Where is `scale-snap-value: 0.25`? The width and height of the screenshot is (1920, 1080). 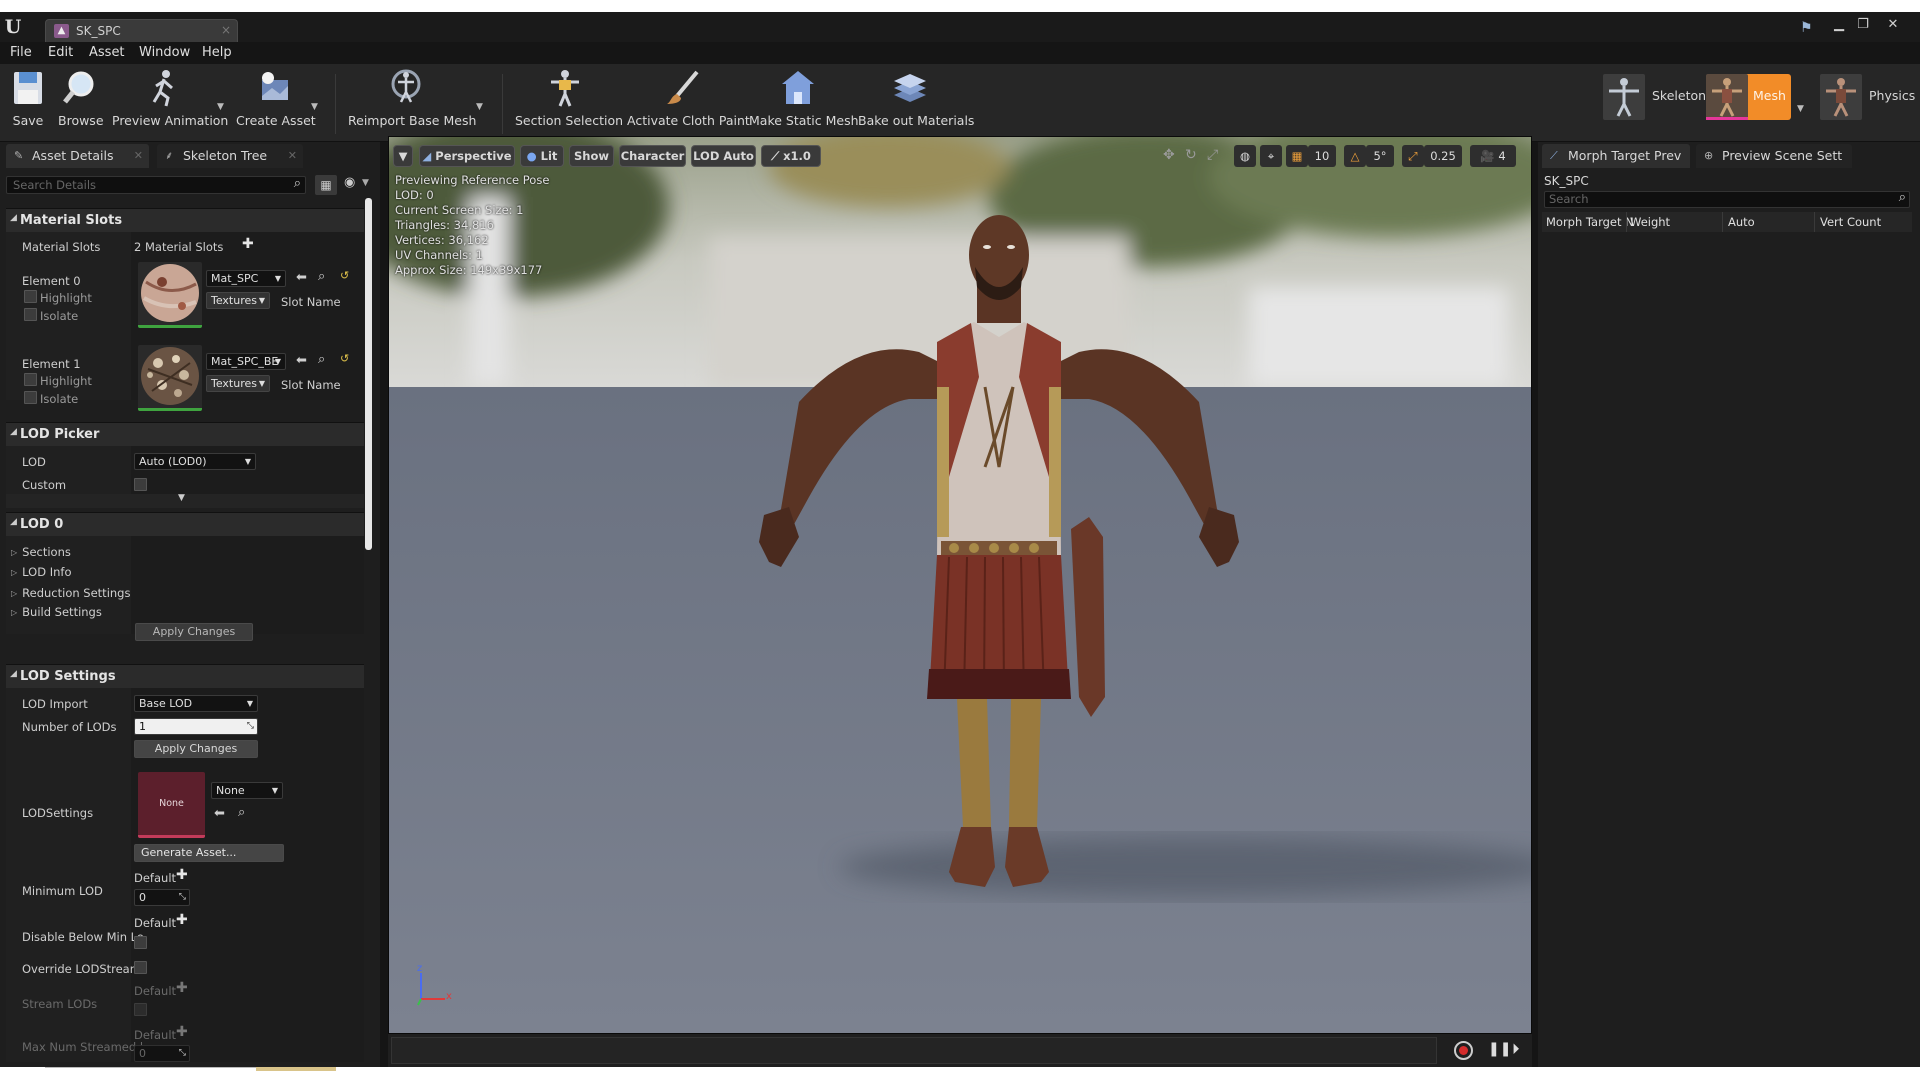
scale-snap-value: 0.25 is located at coordinates (1443, 156).